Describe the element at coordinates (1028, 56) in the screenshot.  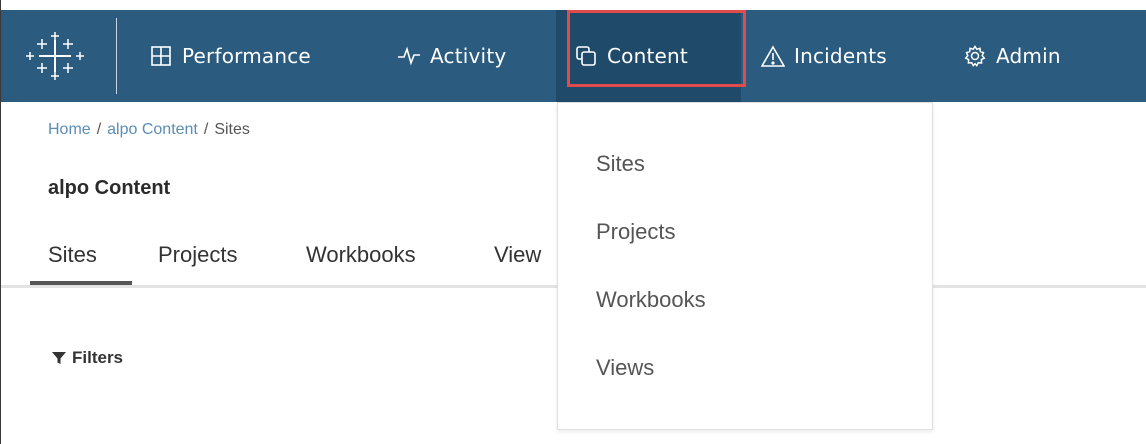
I see `nav-admin-label: Admin` at that location.